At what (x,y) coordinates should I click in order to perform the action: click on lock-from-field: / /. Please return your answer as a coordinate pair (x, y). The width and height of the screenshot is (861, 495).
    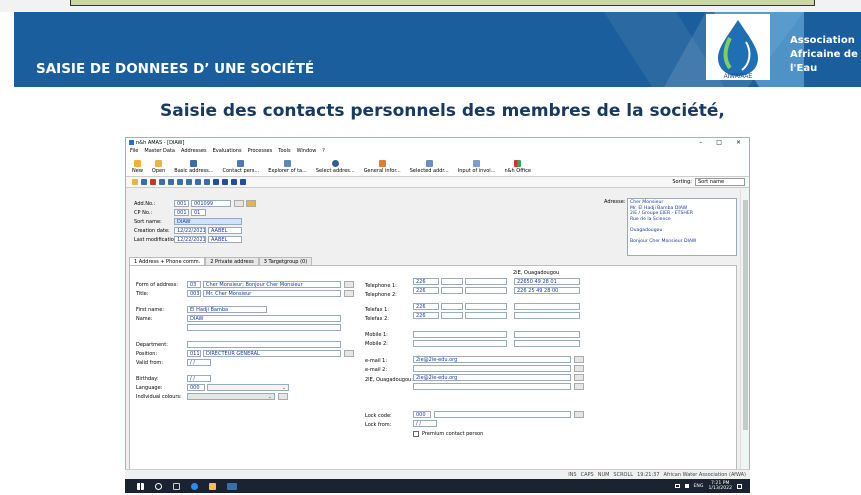
    Looking at the image, I should click on (425, 423).